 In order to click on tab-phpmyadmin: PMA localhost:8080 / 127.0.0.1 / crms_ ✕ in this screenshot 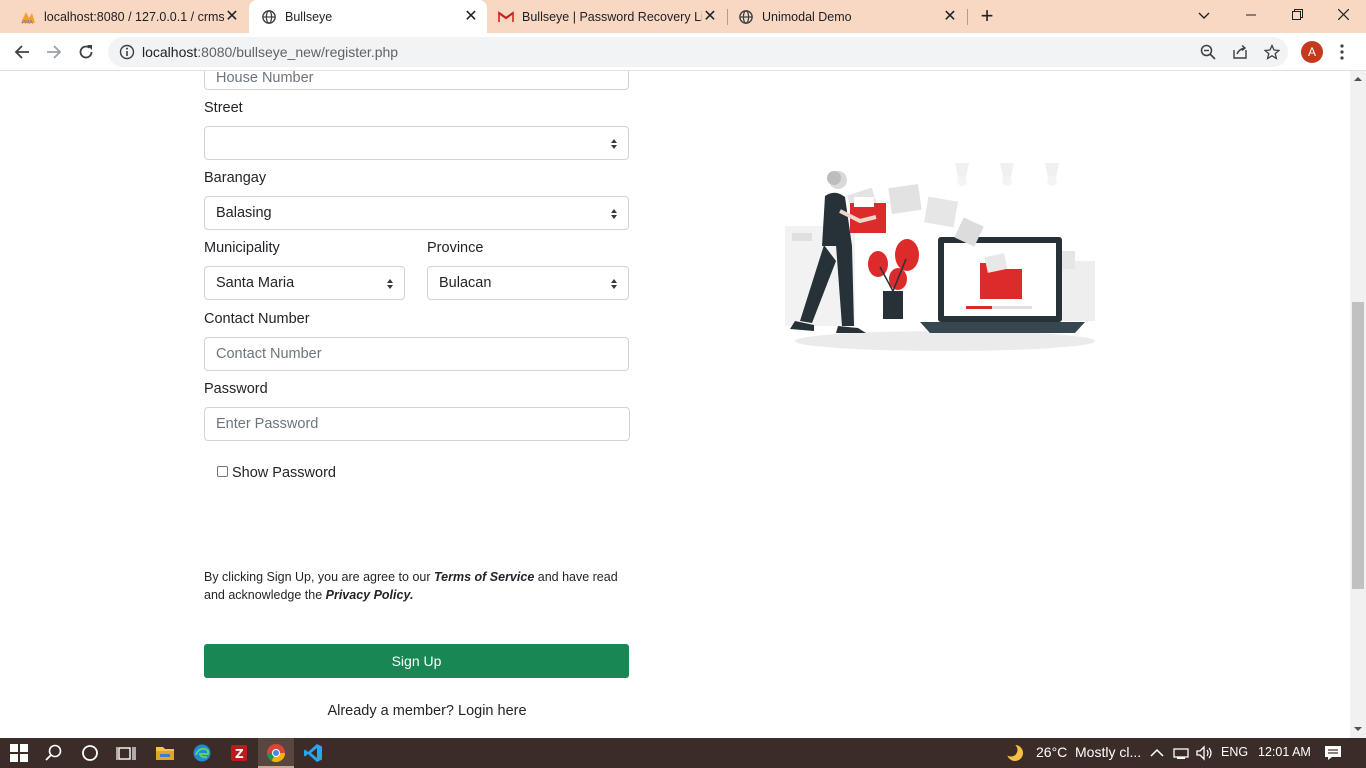, I will do `click(124, 16)`.